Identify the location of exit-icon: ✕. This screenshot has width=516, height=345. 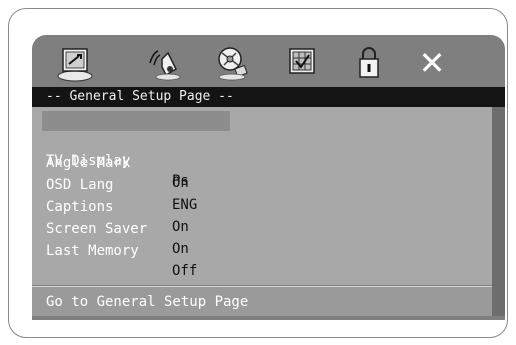
(432, 63).